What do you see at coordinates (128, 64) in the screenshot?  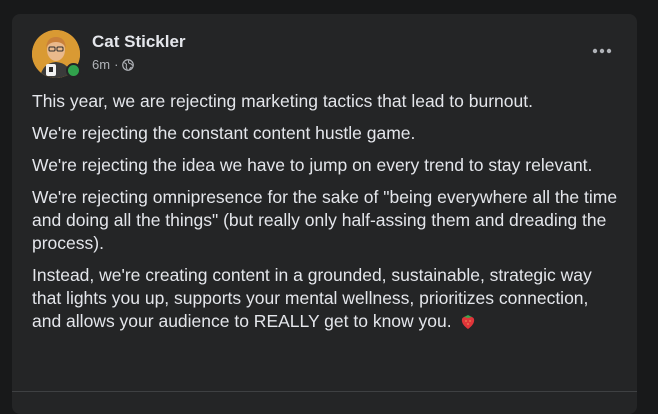 I see `globe-icon` at bounding box center [128, 64].